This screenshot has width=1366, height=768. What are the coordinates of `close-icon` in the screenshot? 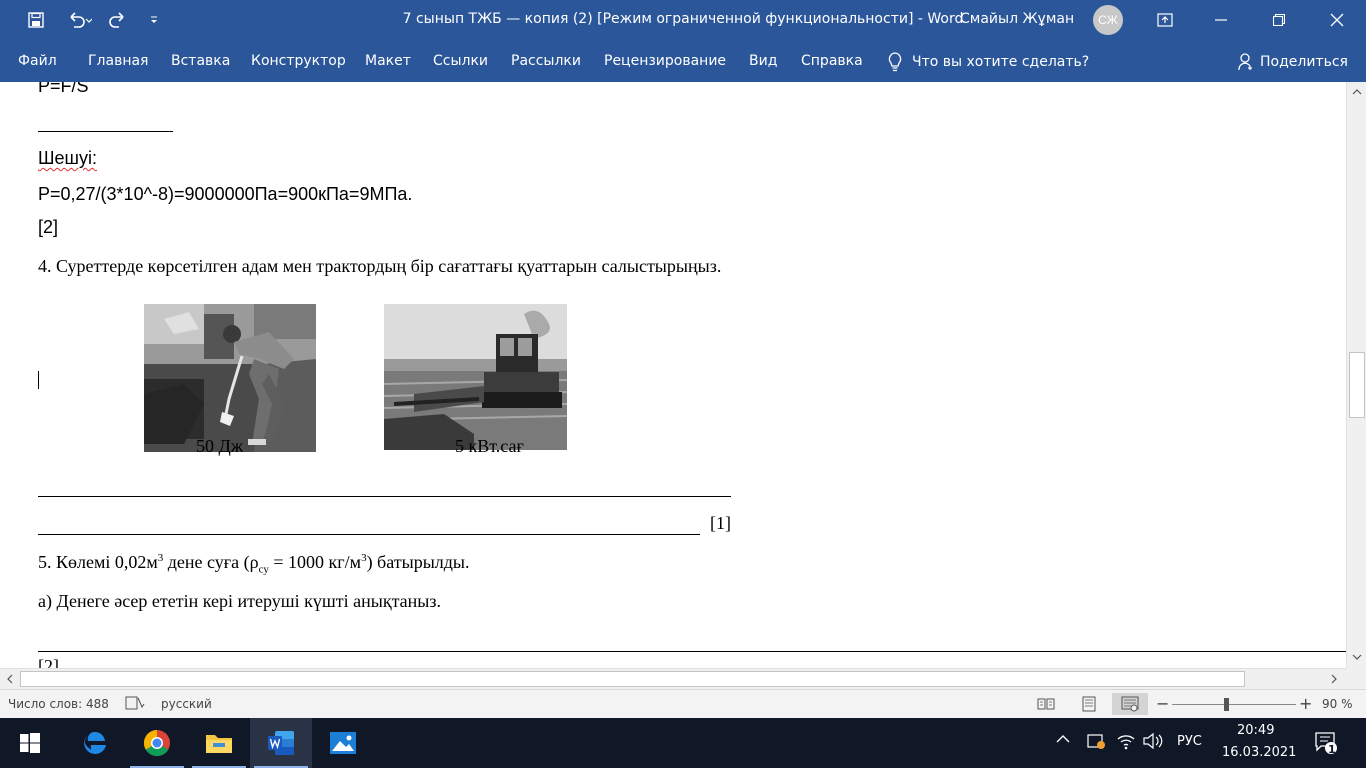 It's located at (1337, 20).